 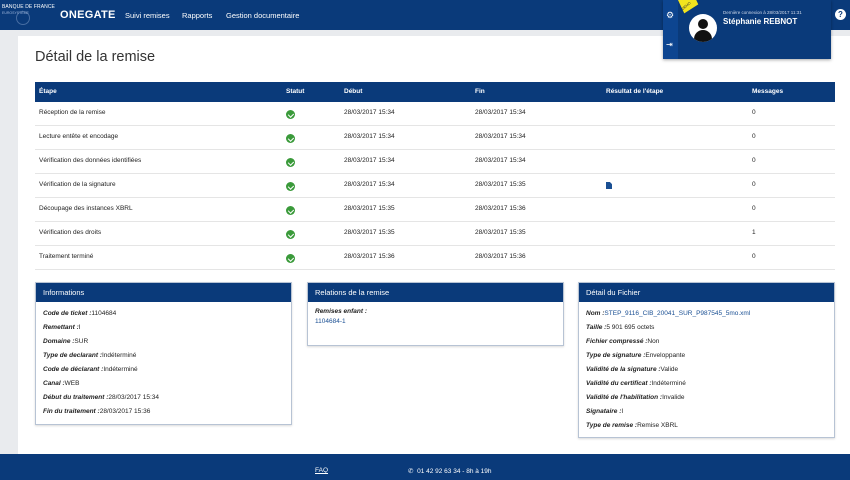 I want to click on file-field: Signataire :I, so click(x=605, y=411).